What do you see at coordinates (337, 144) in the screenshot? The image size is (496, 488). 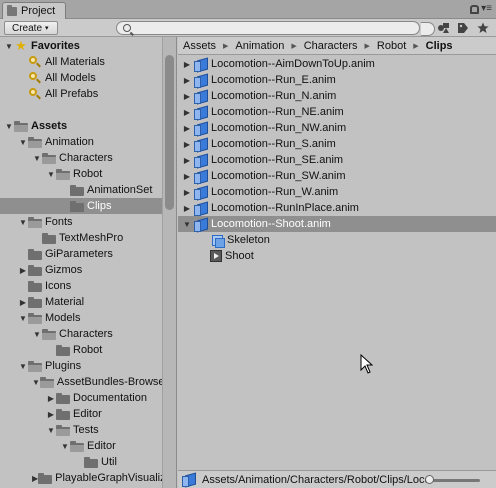 I see `asset-list-item: ▶ Locomotion--Run_S.anim` at bounding box center [337, 144].